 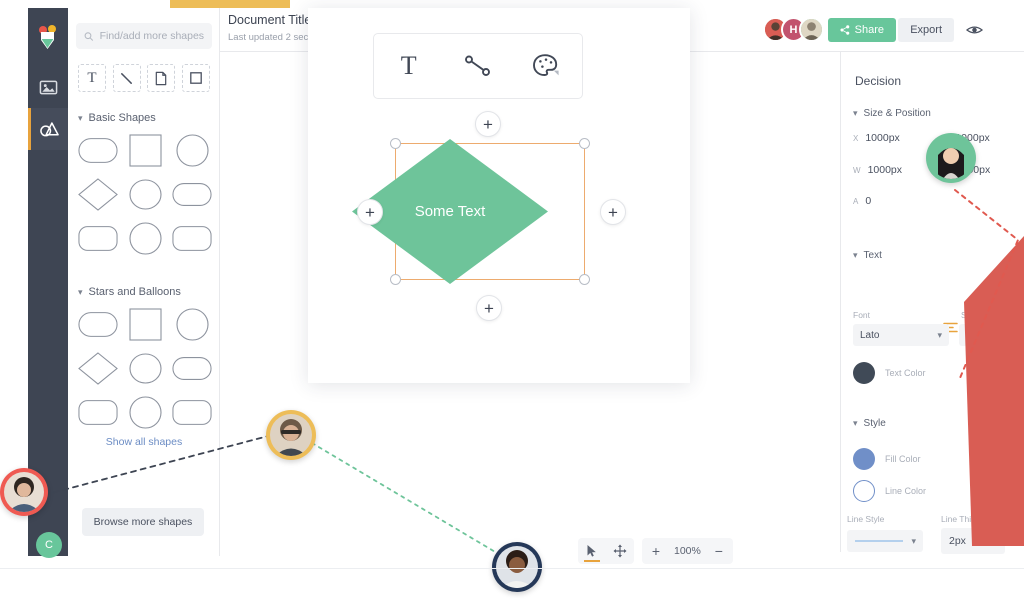 I want to click on toolbar-connector-tool, so click(x=478, y=66).